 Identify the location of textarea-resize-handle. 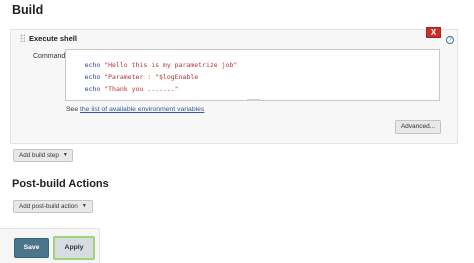
(253, 100).